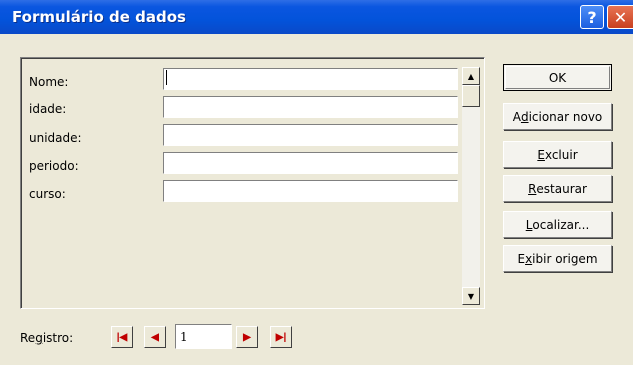 The image size is (633, 365). Describe the element at coordinates (58, 338) in the screenshot. I see `record-label-post: istro:` at that location.